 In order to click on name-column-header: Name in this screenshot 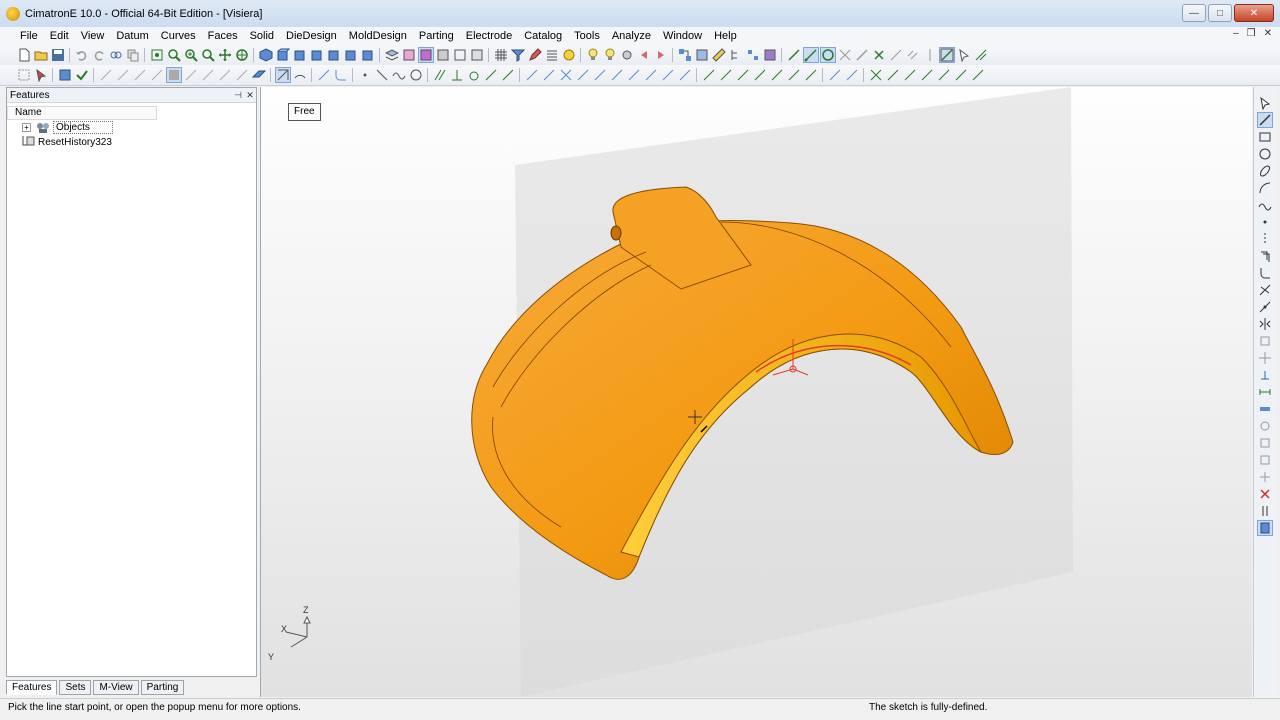, I will do `click(82, 113)`.